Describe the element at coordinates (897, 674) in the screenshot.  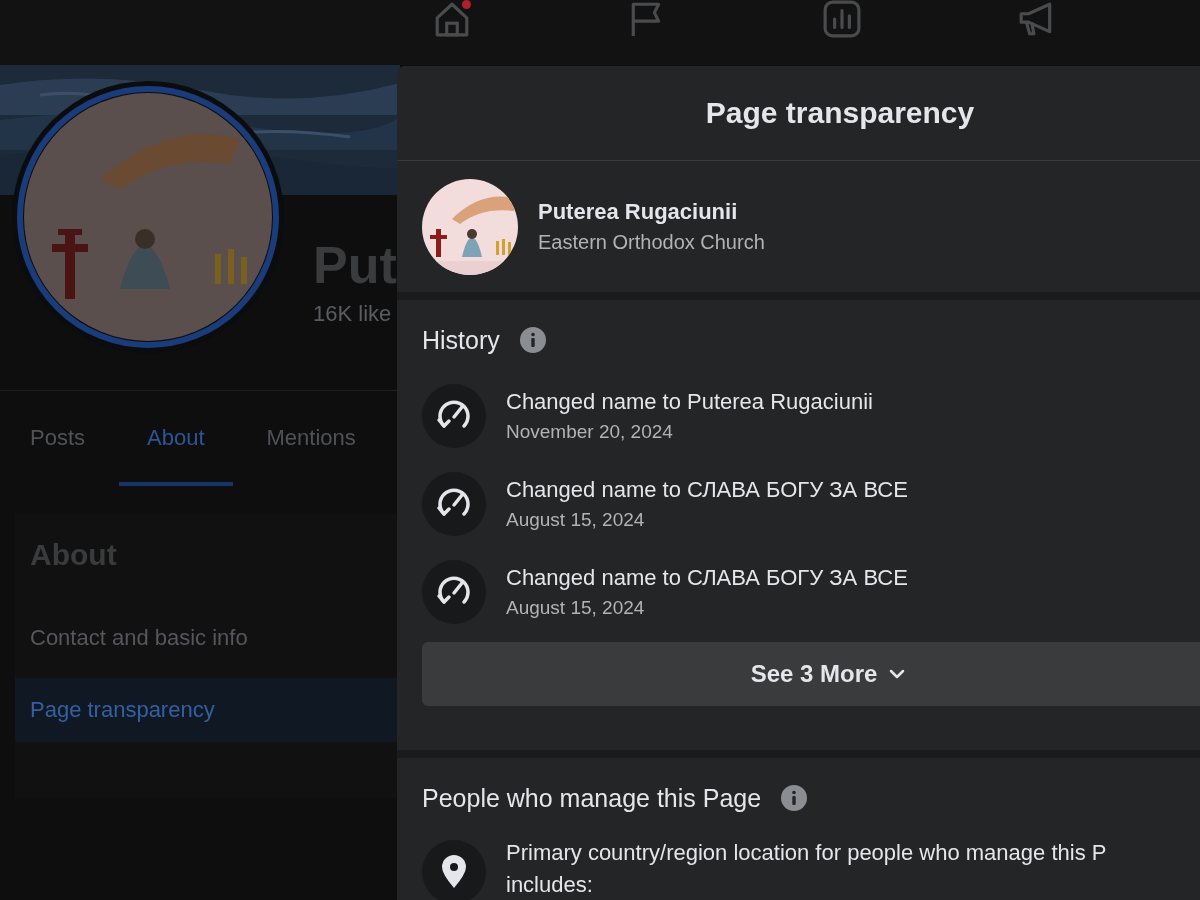
I see `chevron-down-icon` at that location.